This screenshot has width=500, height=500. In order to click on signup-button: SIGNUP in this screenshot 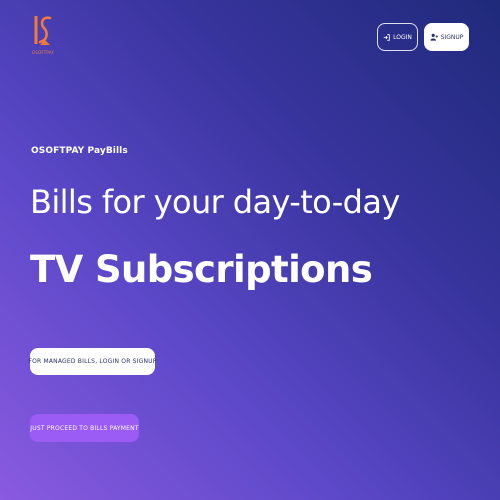, I will do `click(446, 37)`.